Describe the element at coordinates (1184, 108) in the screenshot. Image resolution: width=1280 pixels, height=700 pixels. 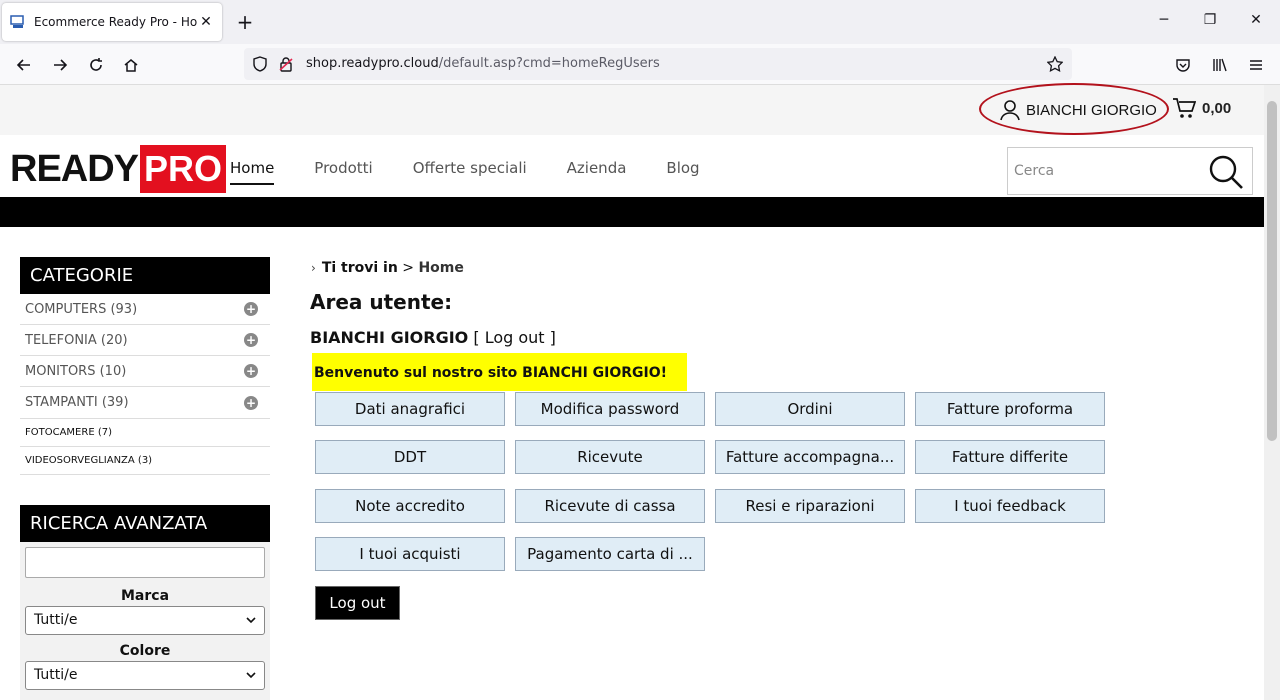
I see `cart-icon` at that location.